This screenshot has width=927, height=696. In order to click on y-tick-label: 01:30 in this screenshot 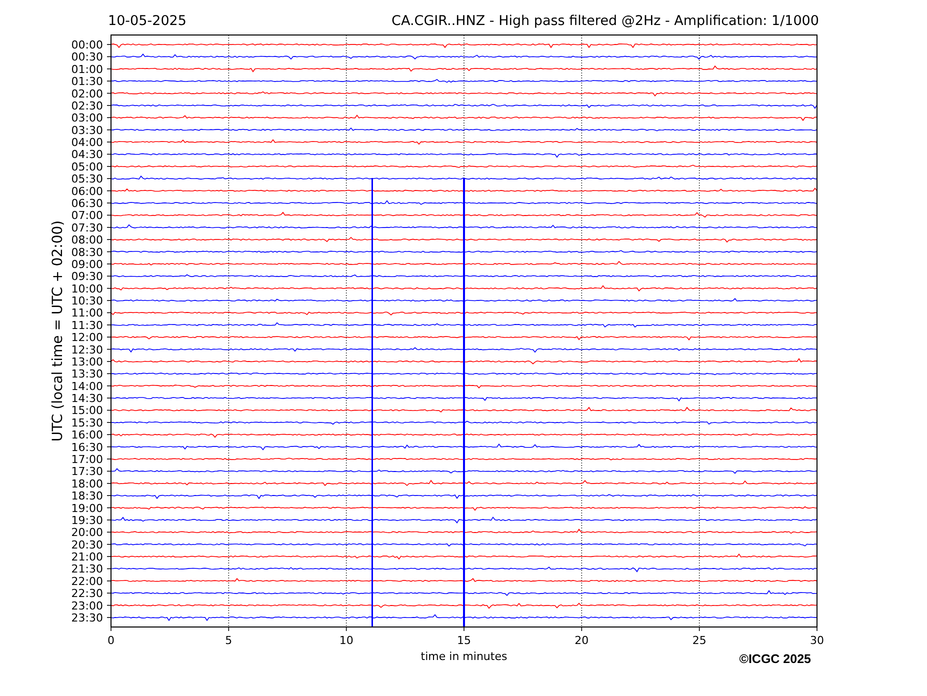, I will do `click(87, 81)`.